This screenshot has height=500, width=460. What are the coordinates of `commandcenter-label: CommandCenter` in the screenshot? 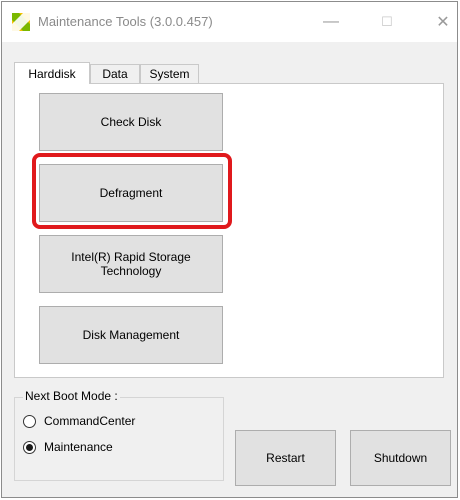 It's located at (90, 421).